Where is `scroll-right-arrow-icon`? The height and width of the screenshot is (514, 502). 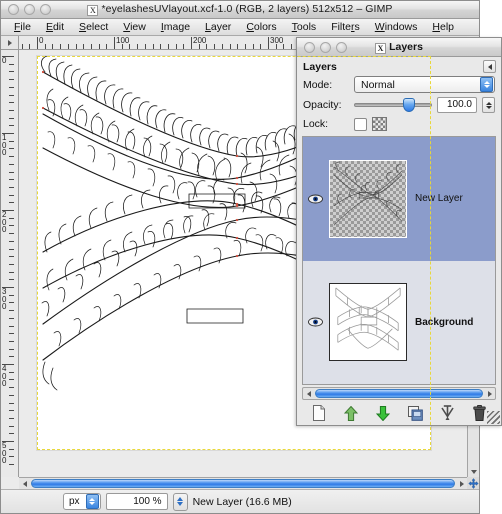
scroll-right-arrow-icon is located at coordinates (461, 483).